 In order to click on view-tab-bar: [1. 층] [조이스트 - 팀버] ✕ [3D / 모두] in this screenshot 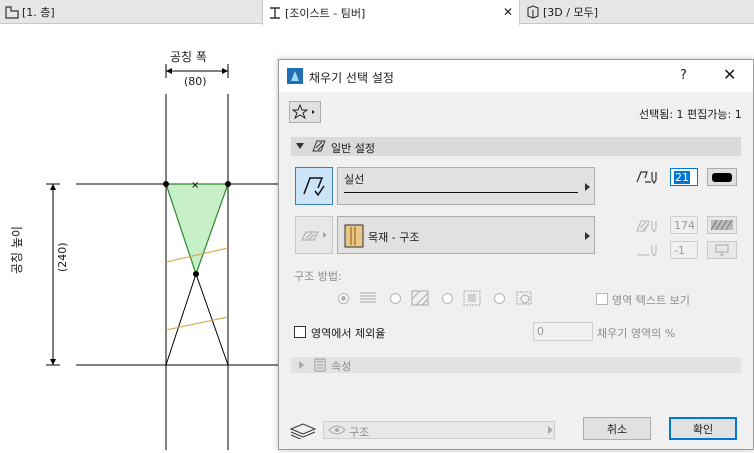, I will do `click(377, 12)`.